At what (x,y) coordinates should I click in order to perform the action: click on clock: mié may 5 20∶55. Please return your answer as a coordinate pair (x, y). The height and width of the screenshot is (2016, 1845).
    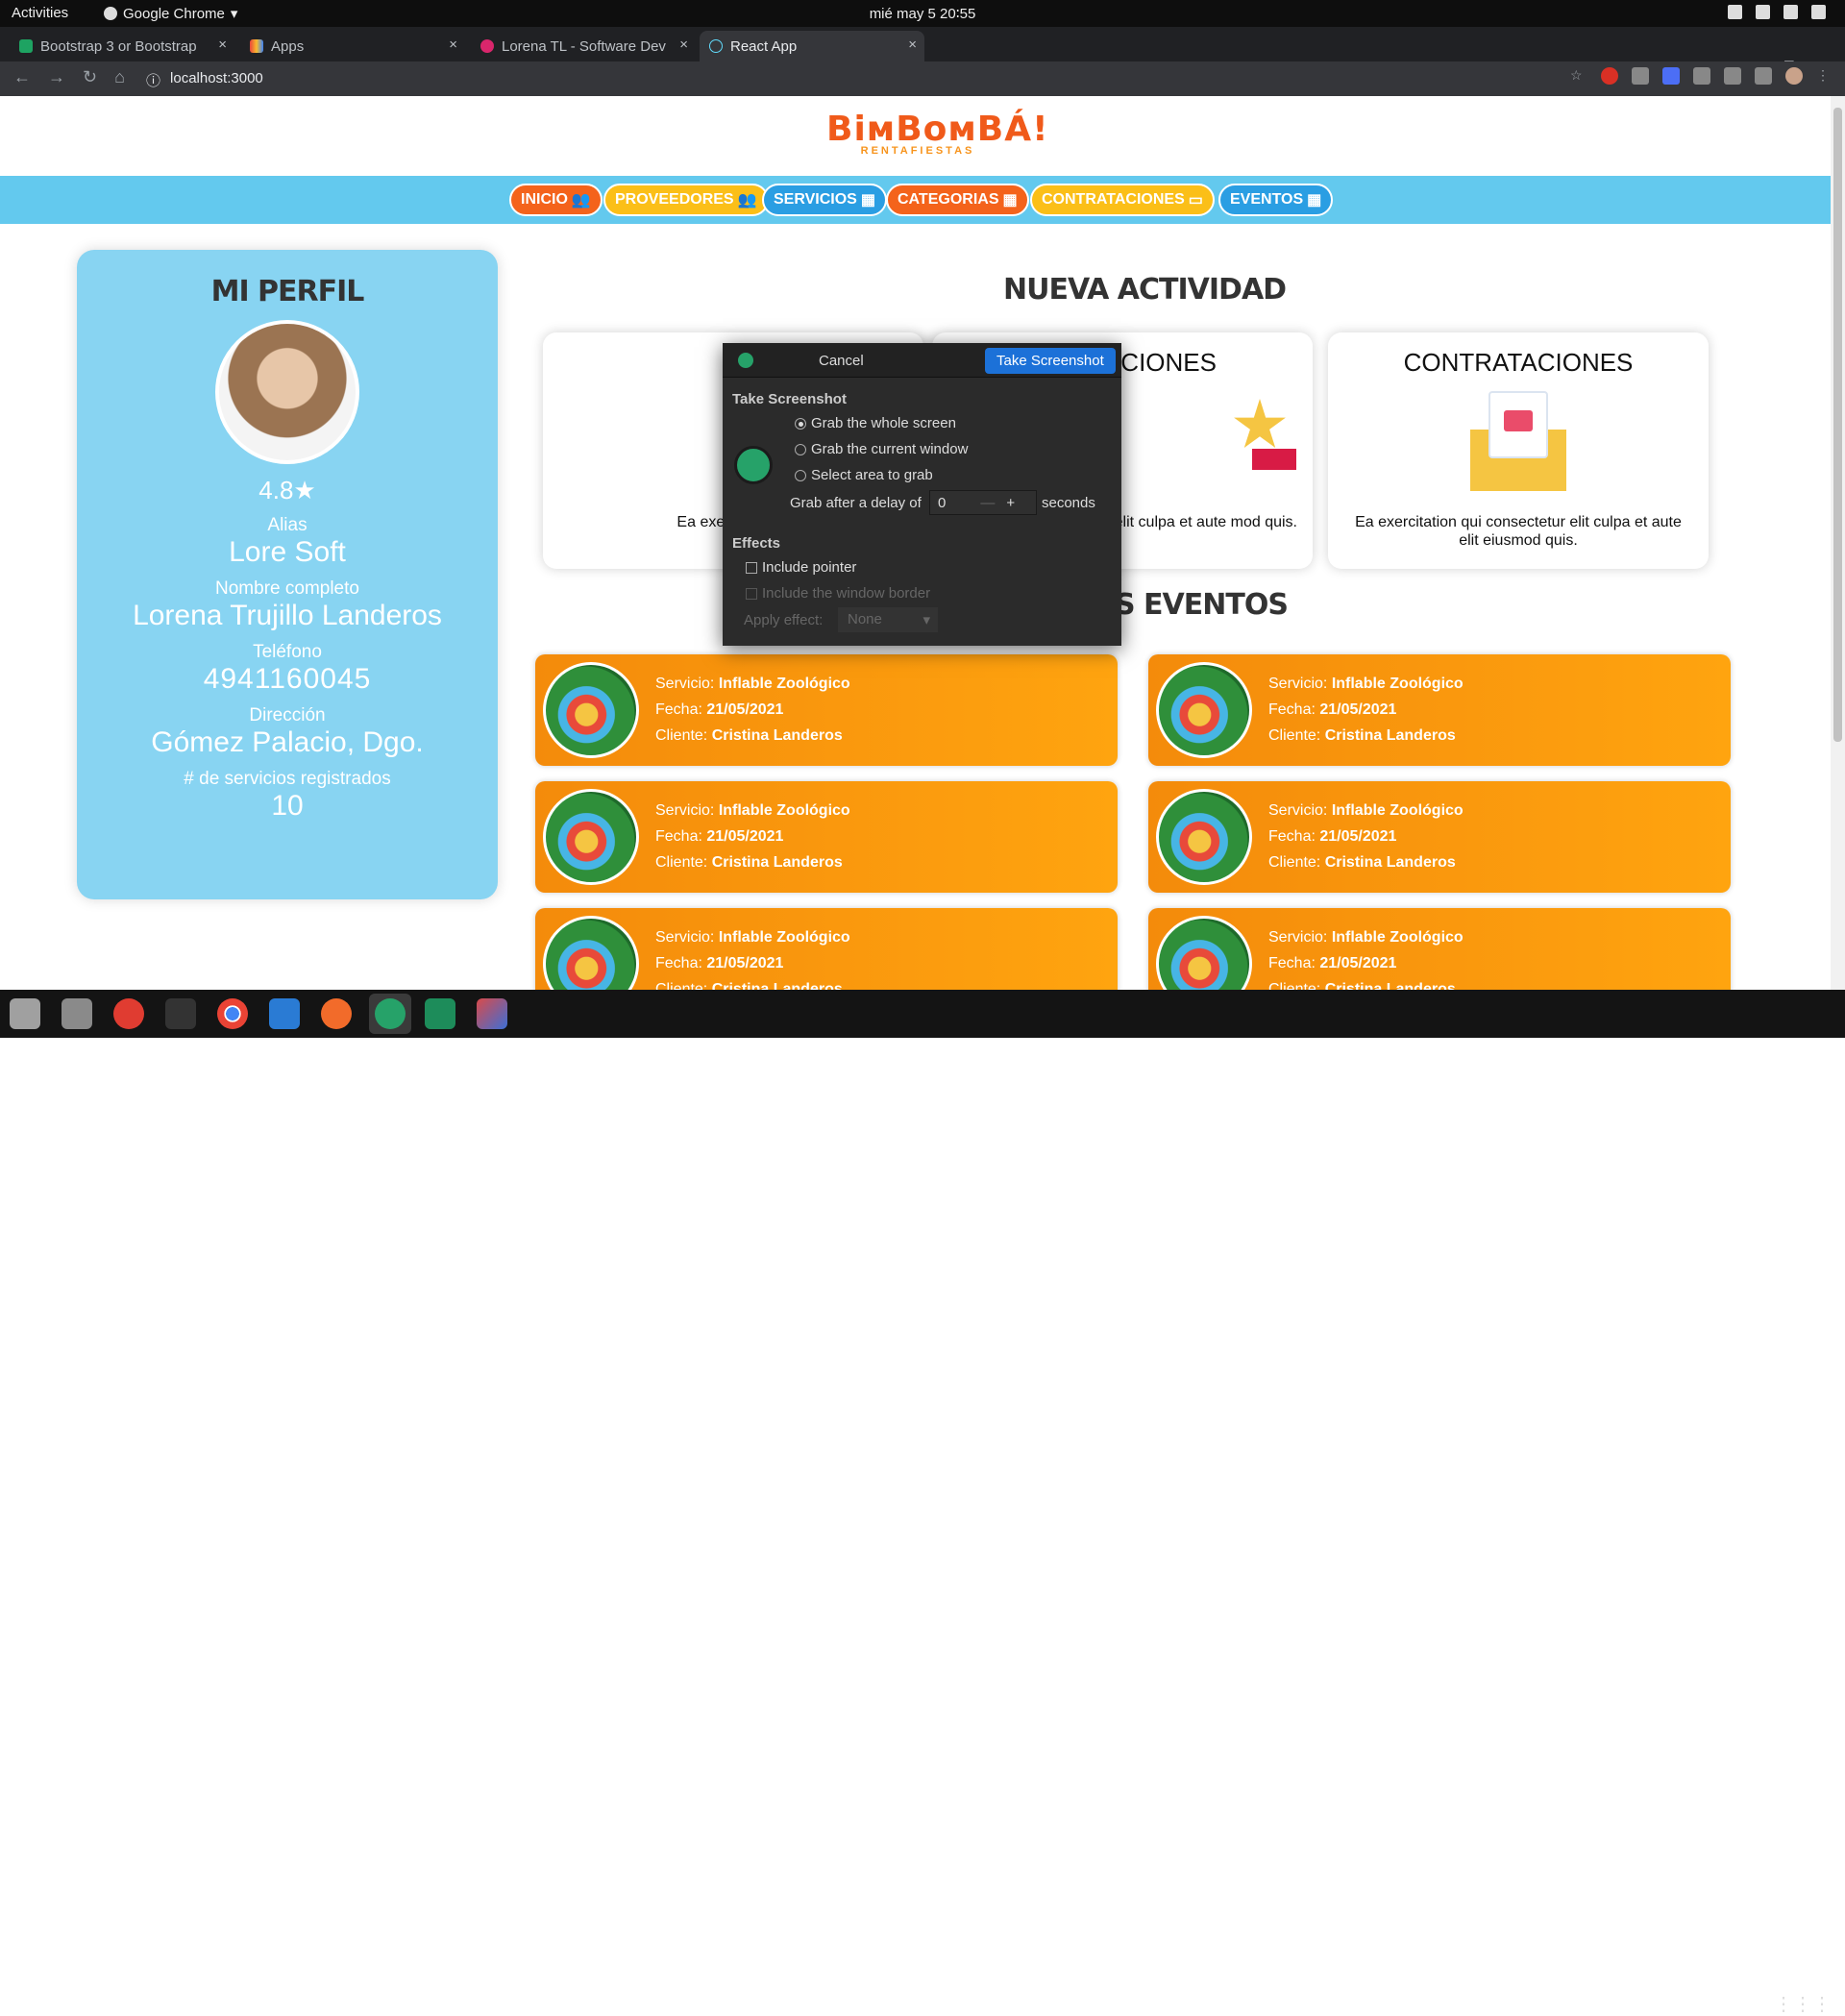
    Looking at the image, I should click on (923, 13).